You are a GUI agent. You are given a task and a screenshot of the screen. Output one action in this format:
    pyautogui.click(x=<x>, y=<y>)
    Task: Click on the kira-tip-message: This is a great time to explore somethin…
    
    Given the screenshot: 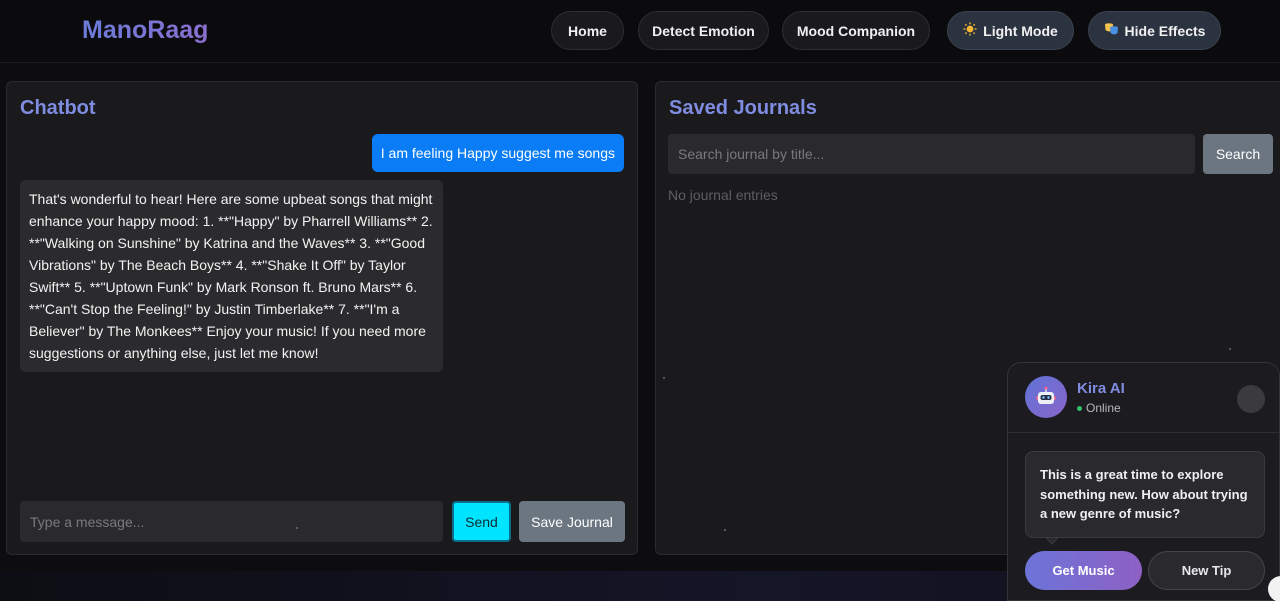 What is the action you would take?
    pyautogui.click(x=1145, y=494)
    